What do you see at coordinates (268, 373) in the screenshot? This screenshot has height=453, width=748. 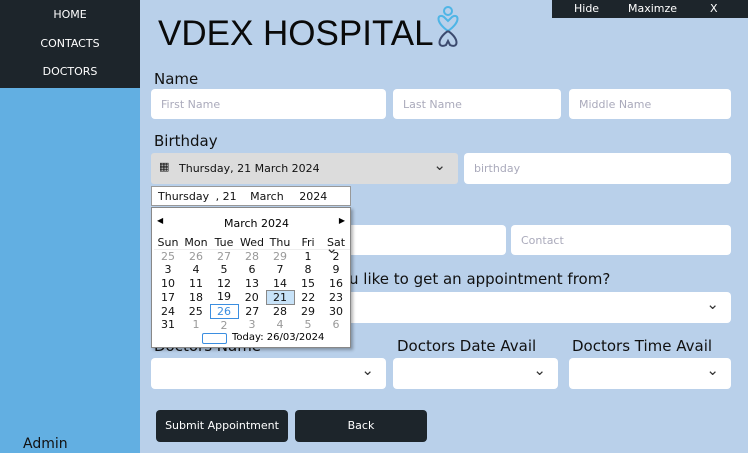 I see `doctors-name-select` at bounding box center [268, 373].